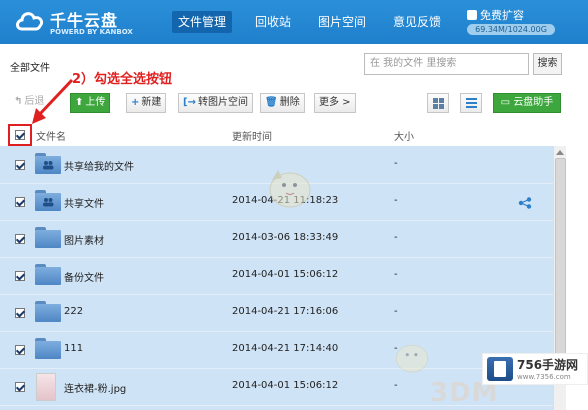 The width and height of the screenshot is (588, 410). What do you see at coordinates (91, 32) in the screenshot?
I see `app-tagline: POWERD BY KANBOX` at bounding box center [91, 32].